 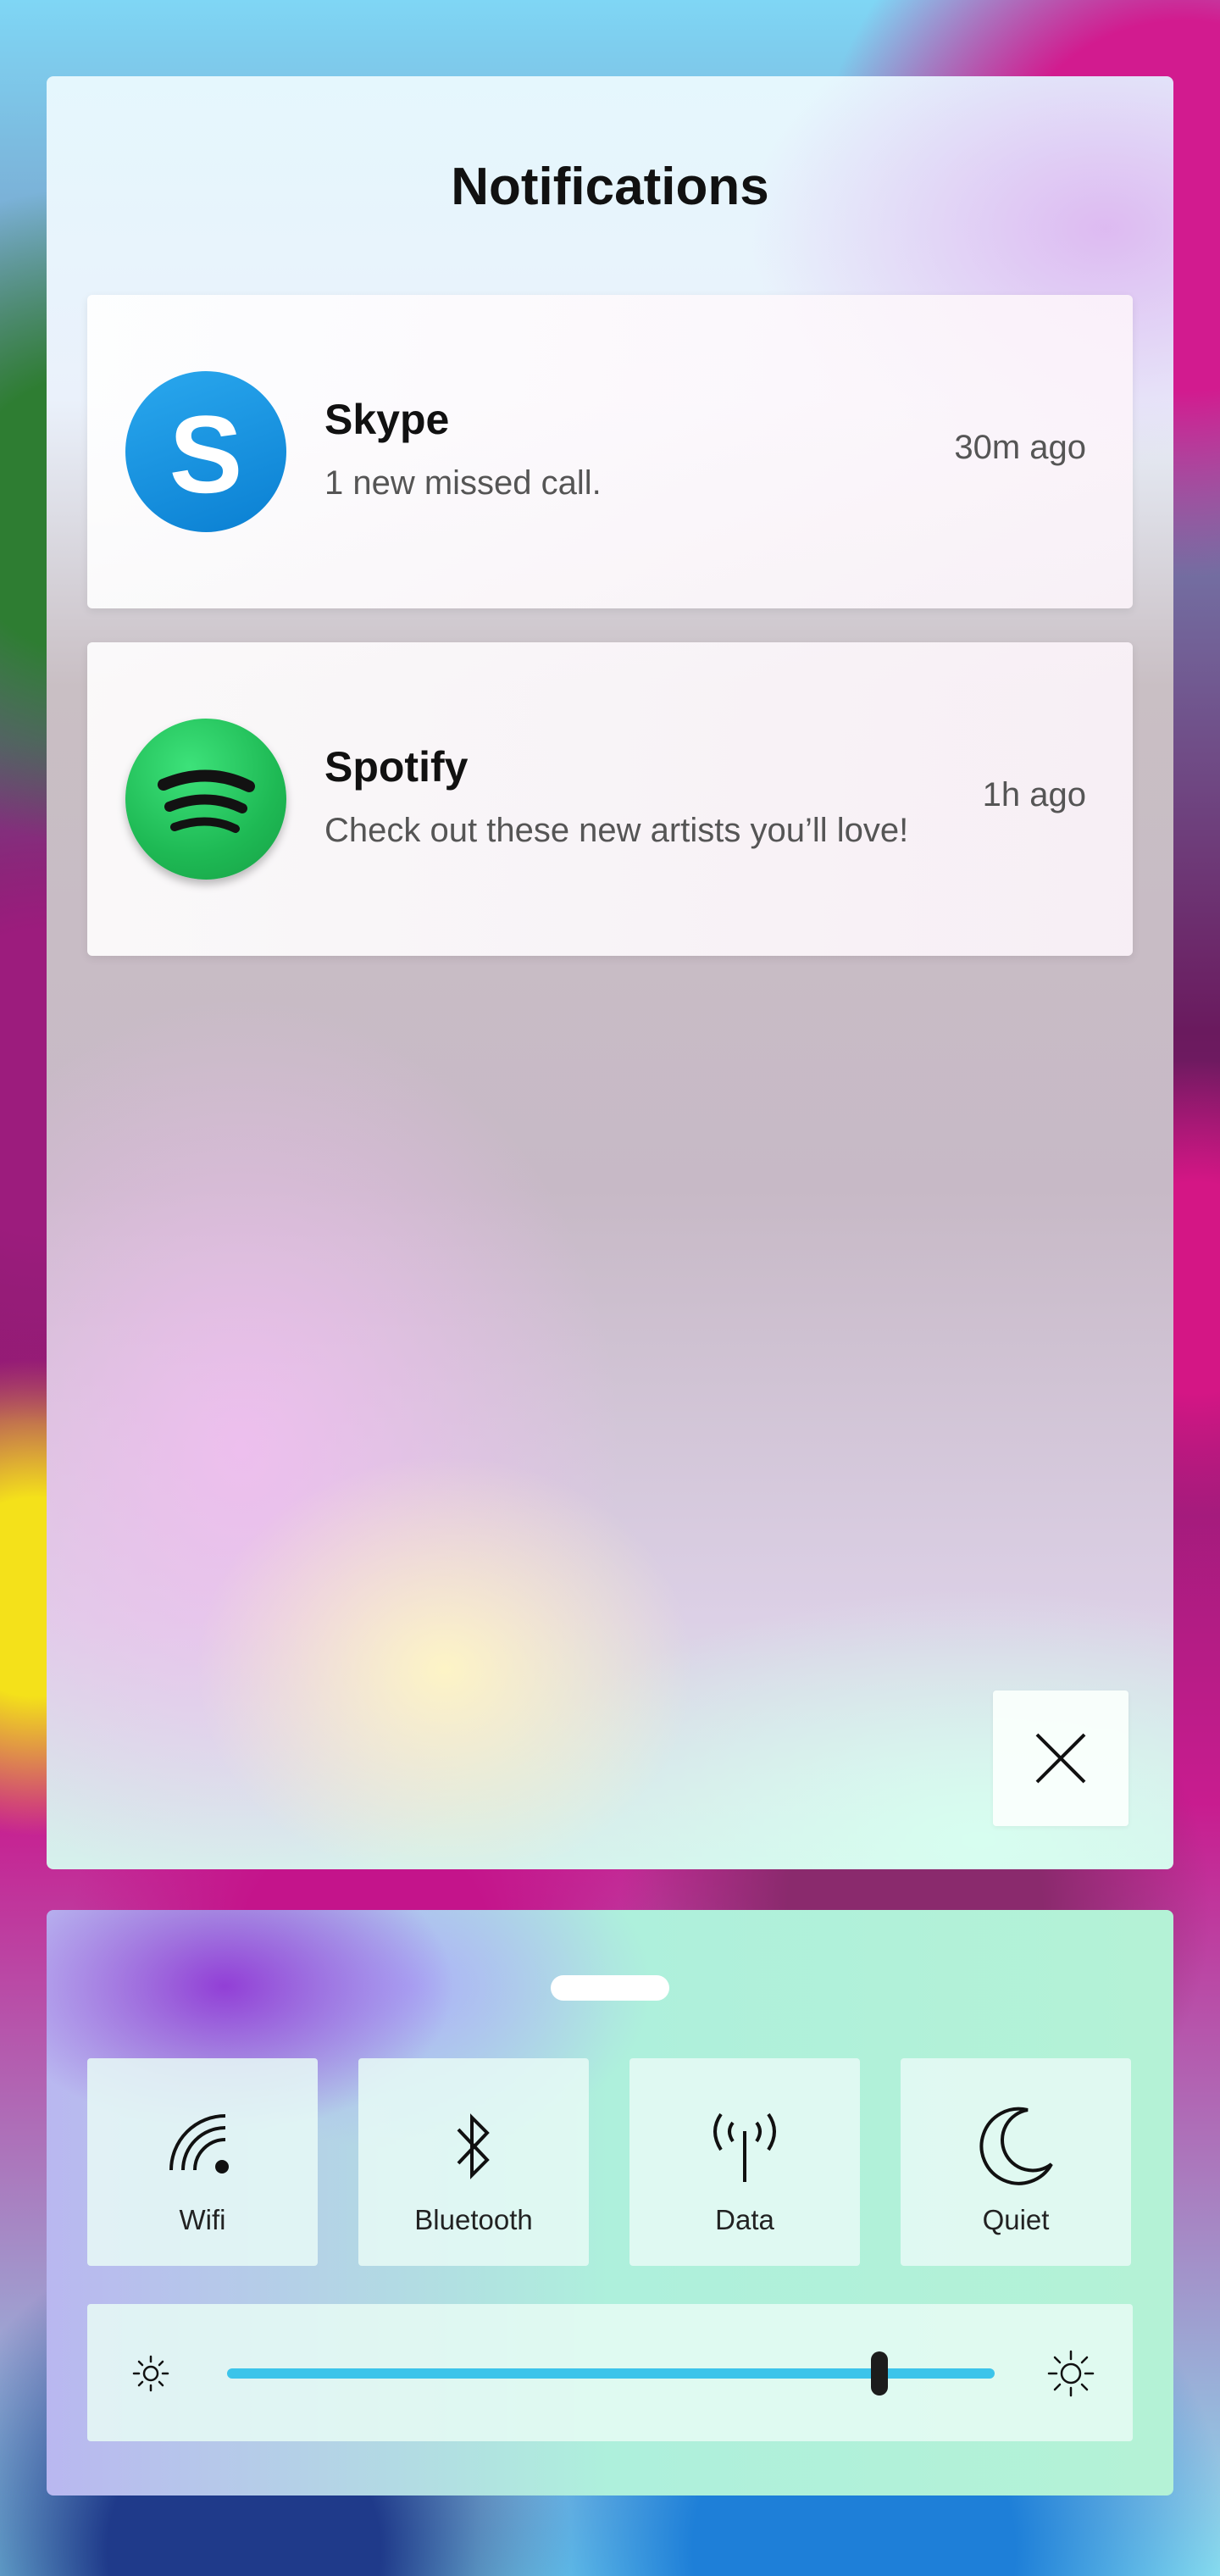 I want to click on notification-card-skype: S Skype 1 new missed call. 30m ago, so click(x=610, y=451).